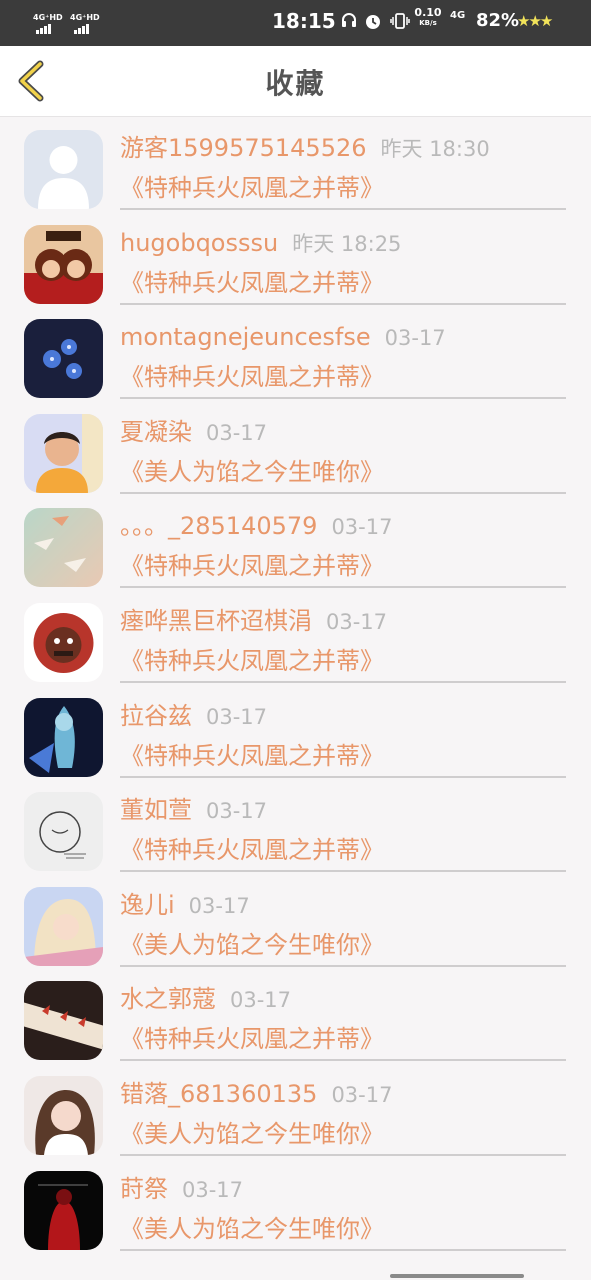 The image size is (591, 1280). I want to click on page-title: 收藏, so click(295, 83).